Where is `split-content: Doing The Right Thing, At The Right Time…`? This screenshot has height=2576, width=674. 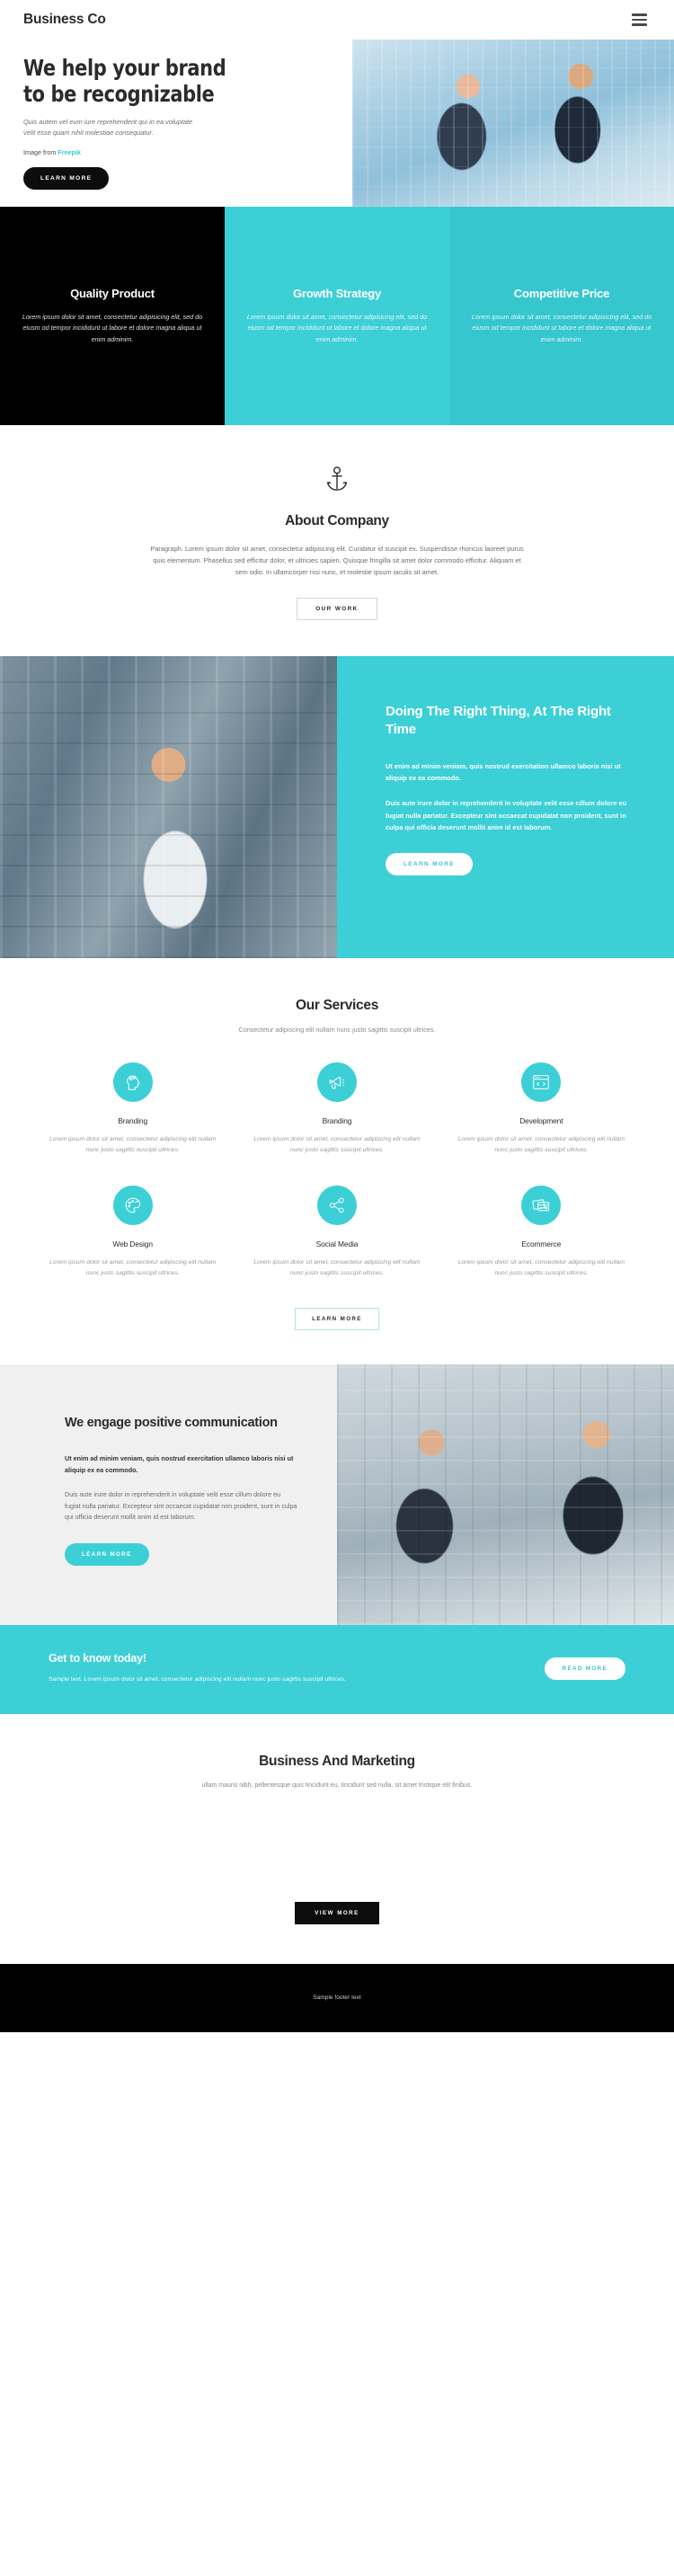
split-content: Doing The Right Thing, At The Right Time… is located at coordinates (505, 807).